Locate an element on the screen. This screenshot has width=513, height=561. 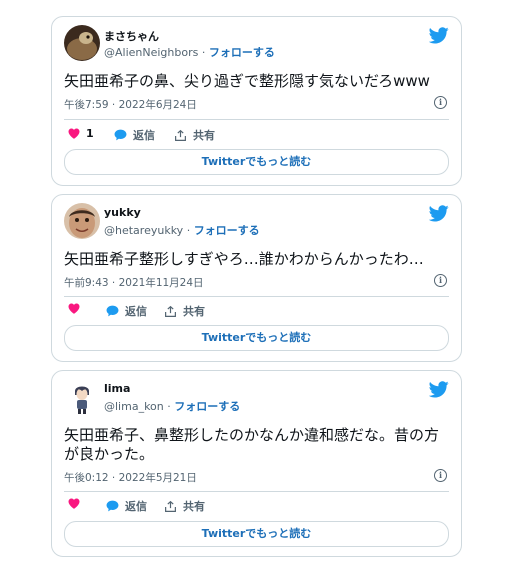
user-handle: @hetareyukky is located at coordinates (143, 230).